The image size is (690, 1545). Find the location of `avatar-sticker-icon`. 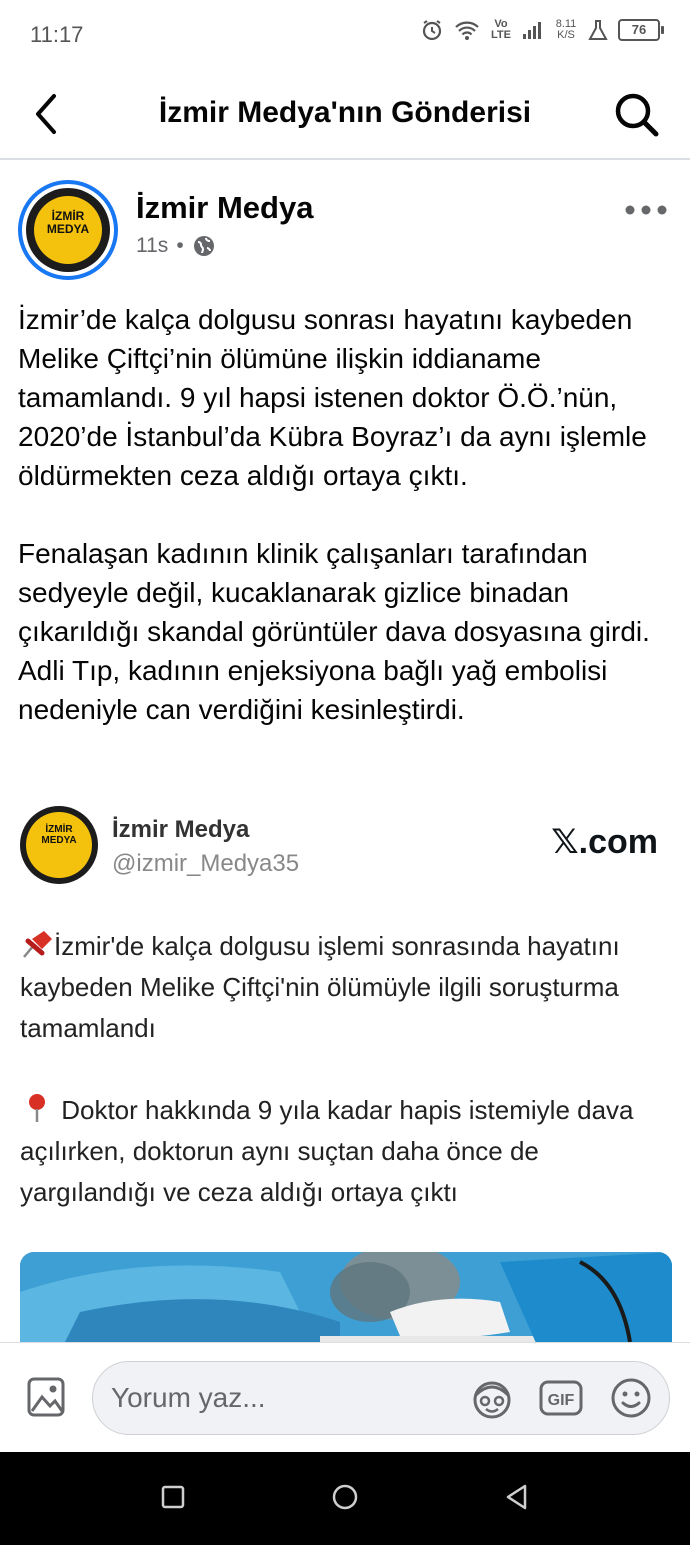

avatar-sticker-icon is located at coordinates (492, 1400).